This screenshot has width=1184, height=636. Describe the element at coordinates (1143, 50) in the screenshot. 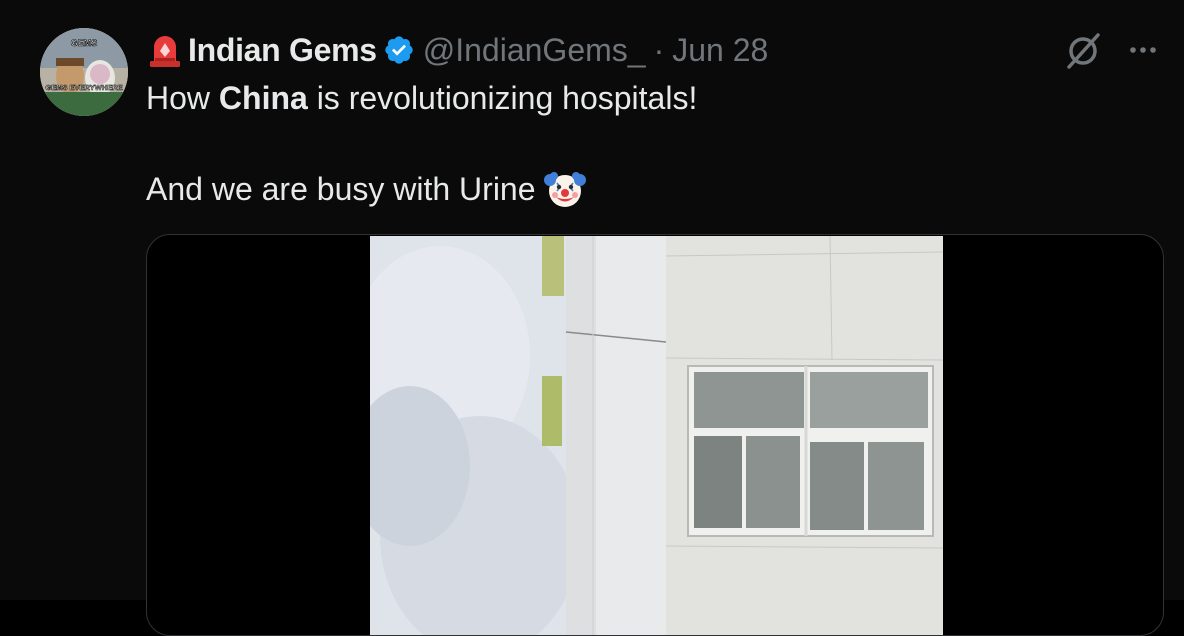

I see `more-options-icon` at that location.